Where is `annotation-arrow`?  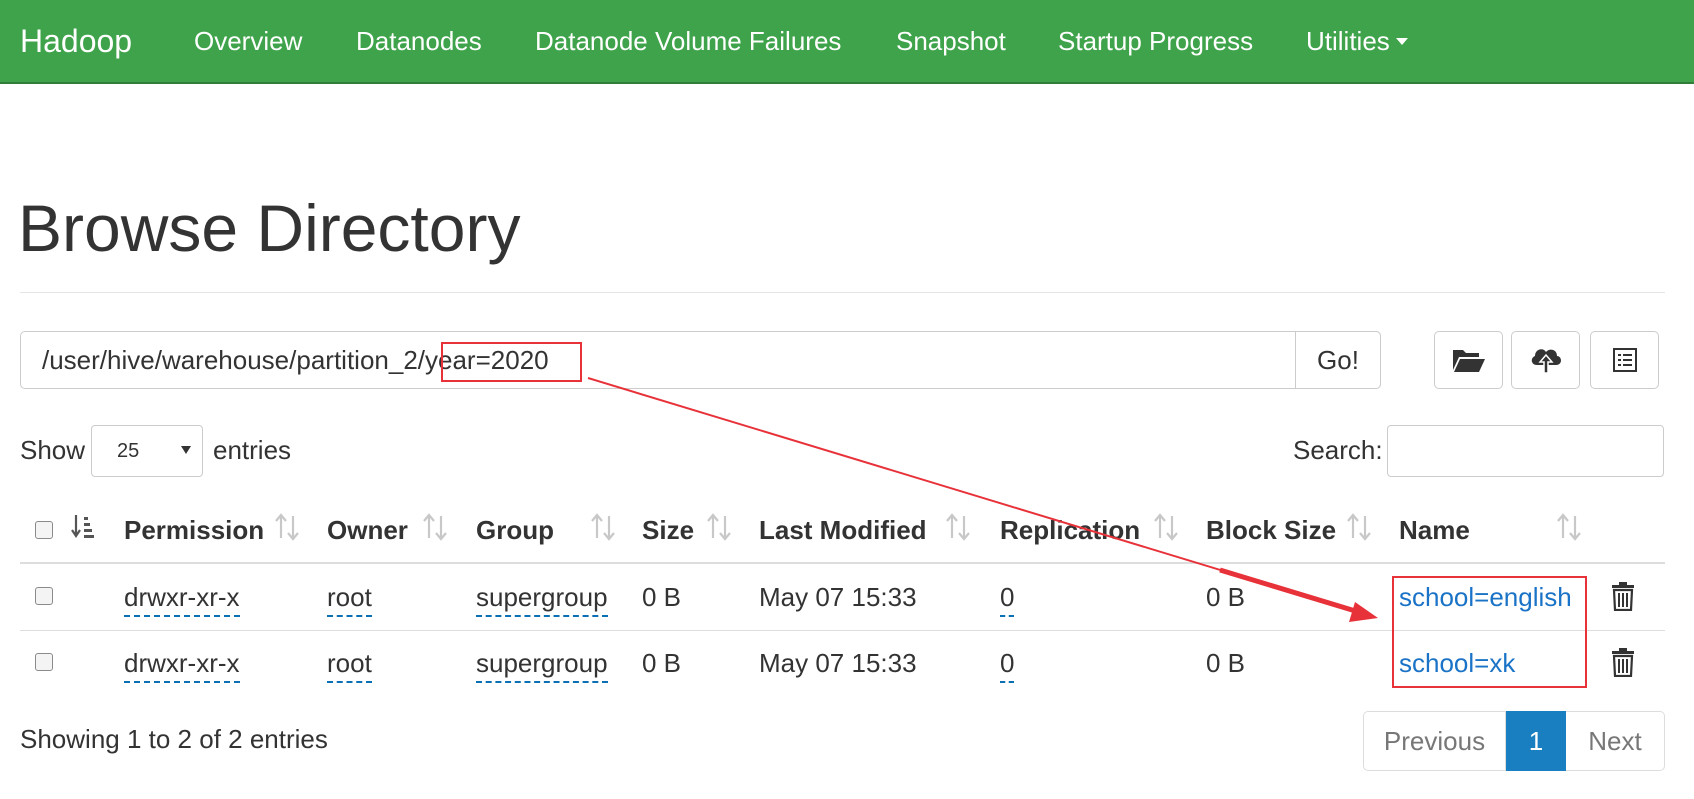 annotation-arrow is located at coordinates (982, 499).